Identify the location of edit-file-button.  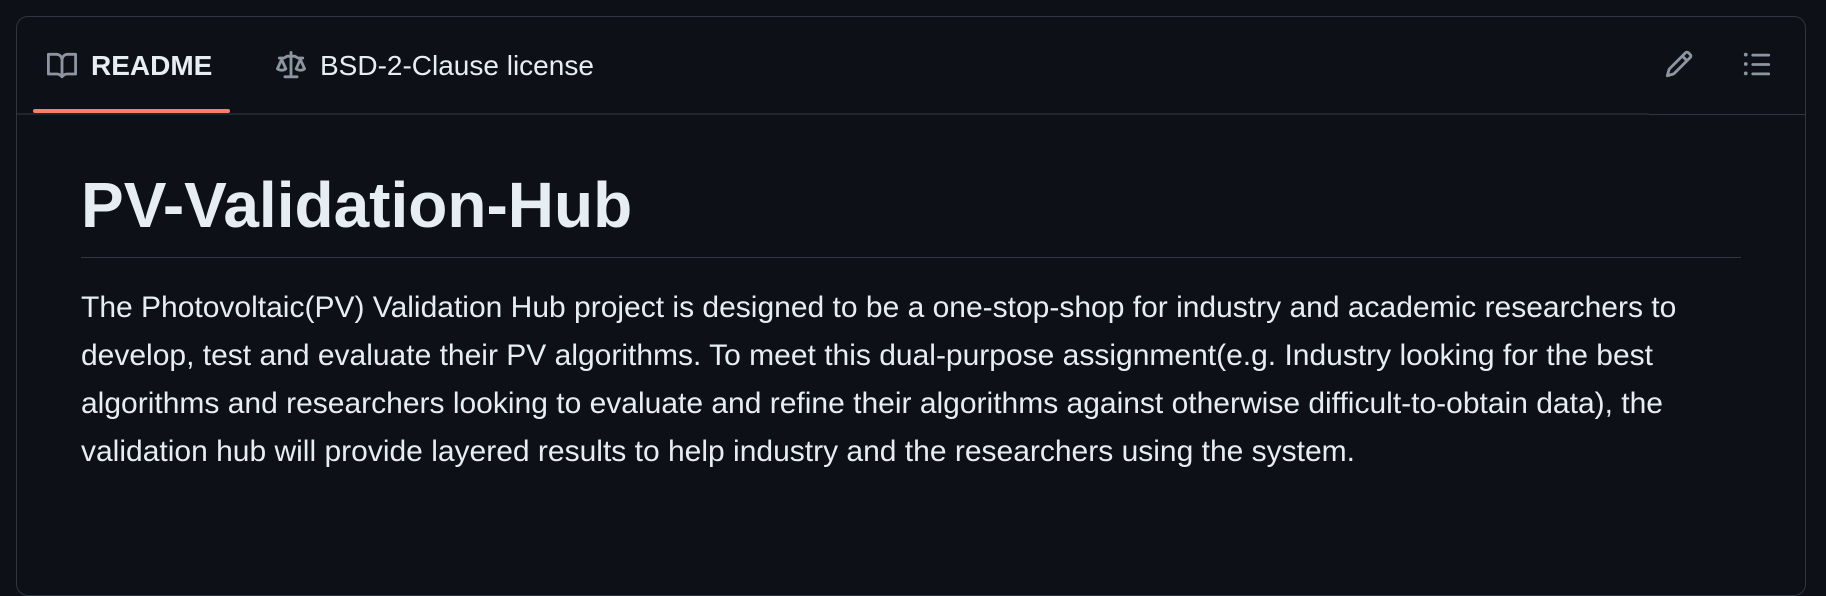
(1679, 66).